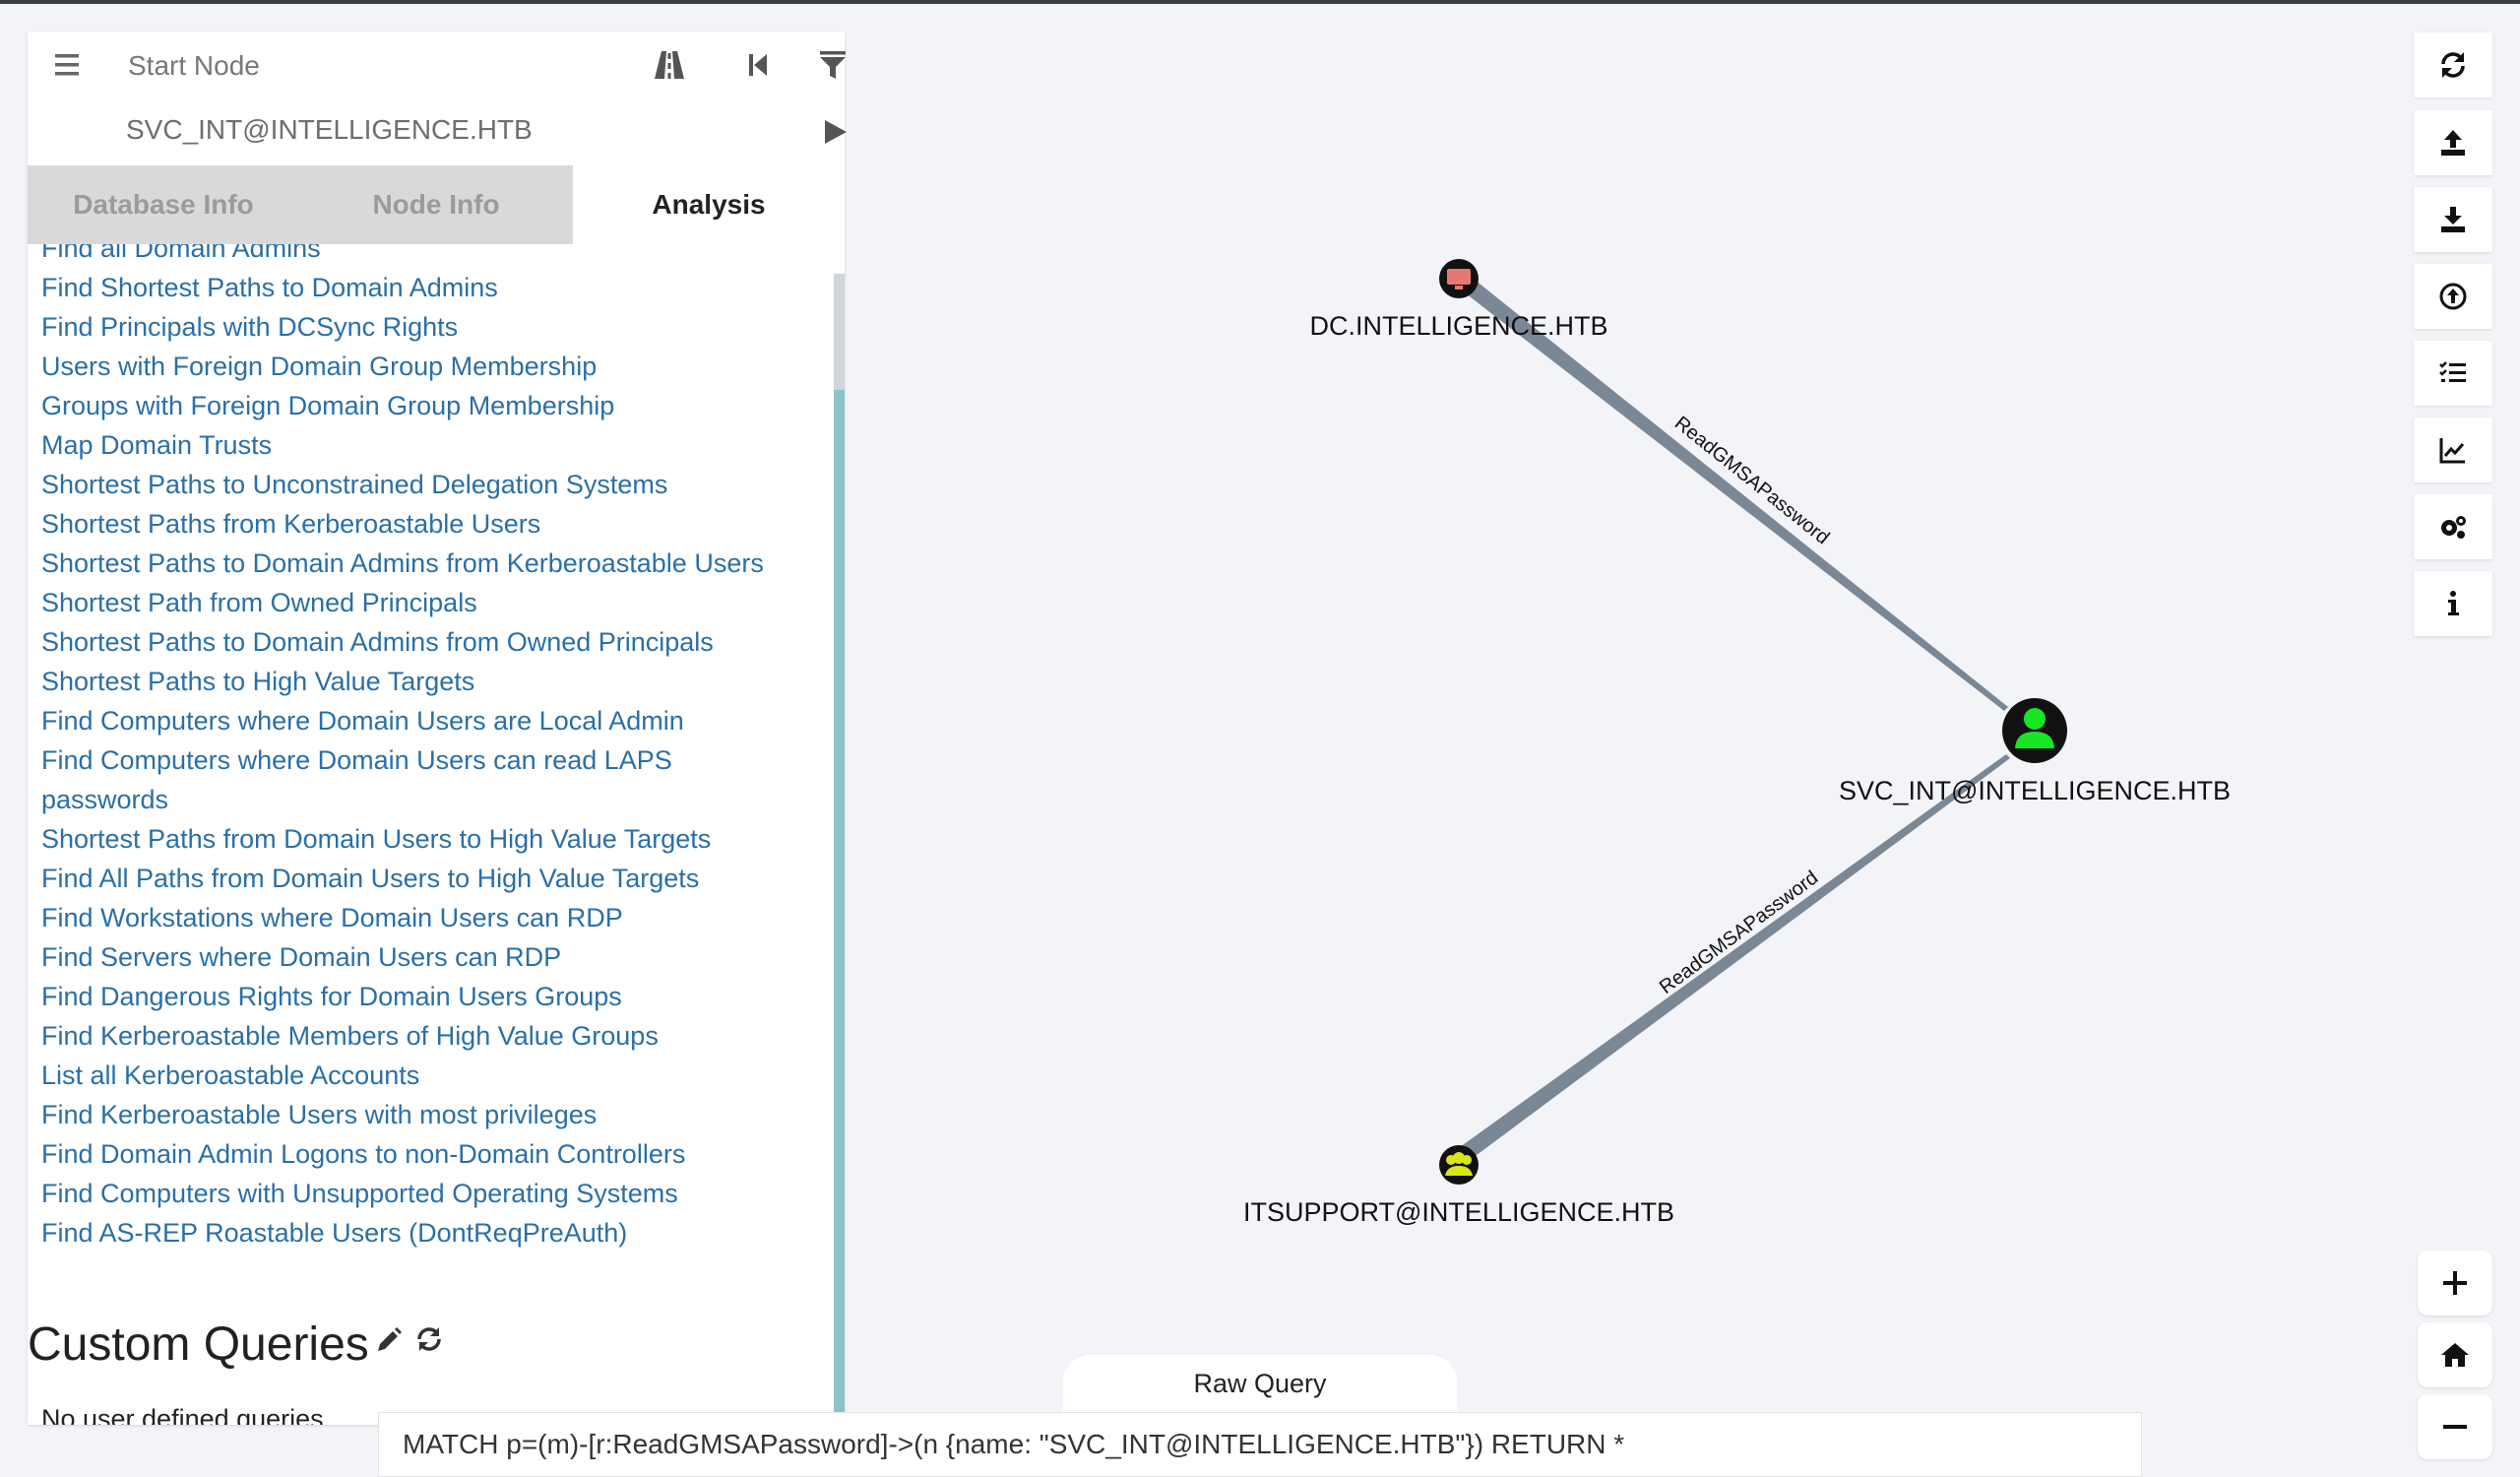 The height and width of the screenshot is (1477, 2520). What do you see at coordinates (1458, 1212) in the screenshot?
I see `node-label-itsupport: ITSUPPORT@INTELLIGENCE.HTB` at bounding box center [1458, 1212].